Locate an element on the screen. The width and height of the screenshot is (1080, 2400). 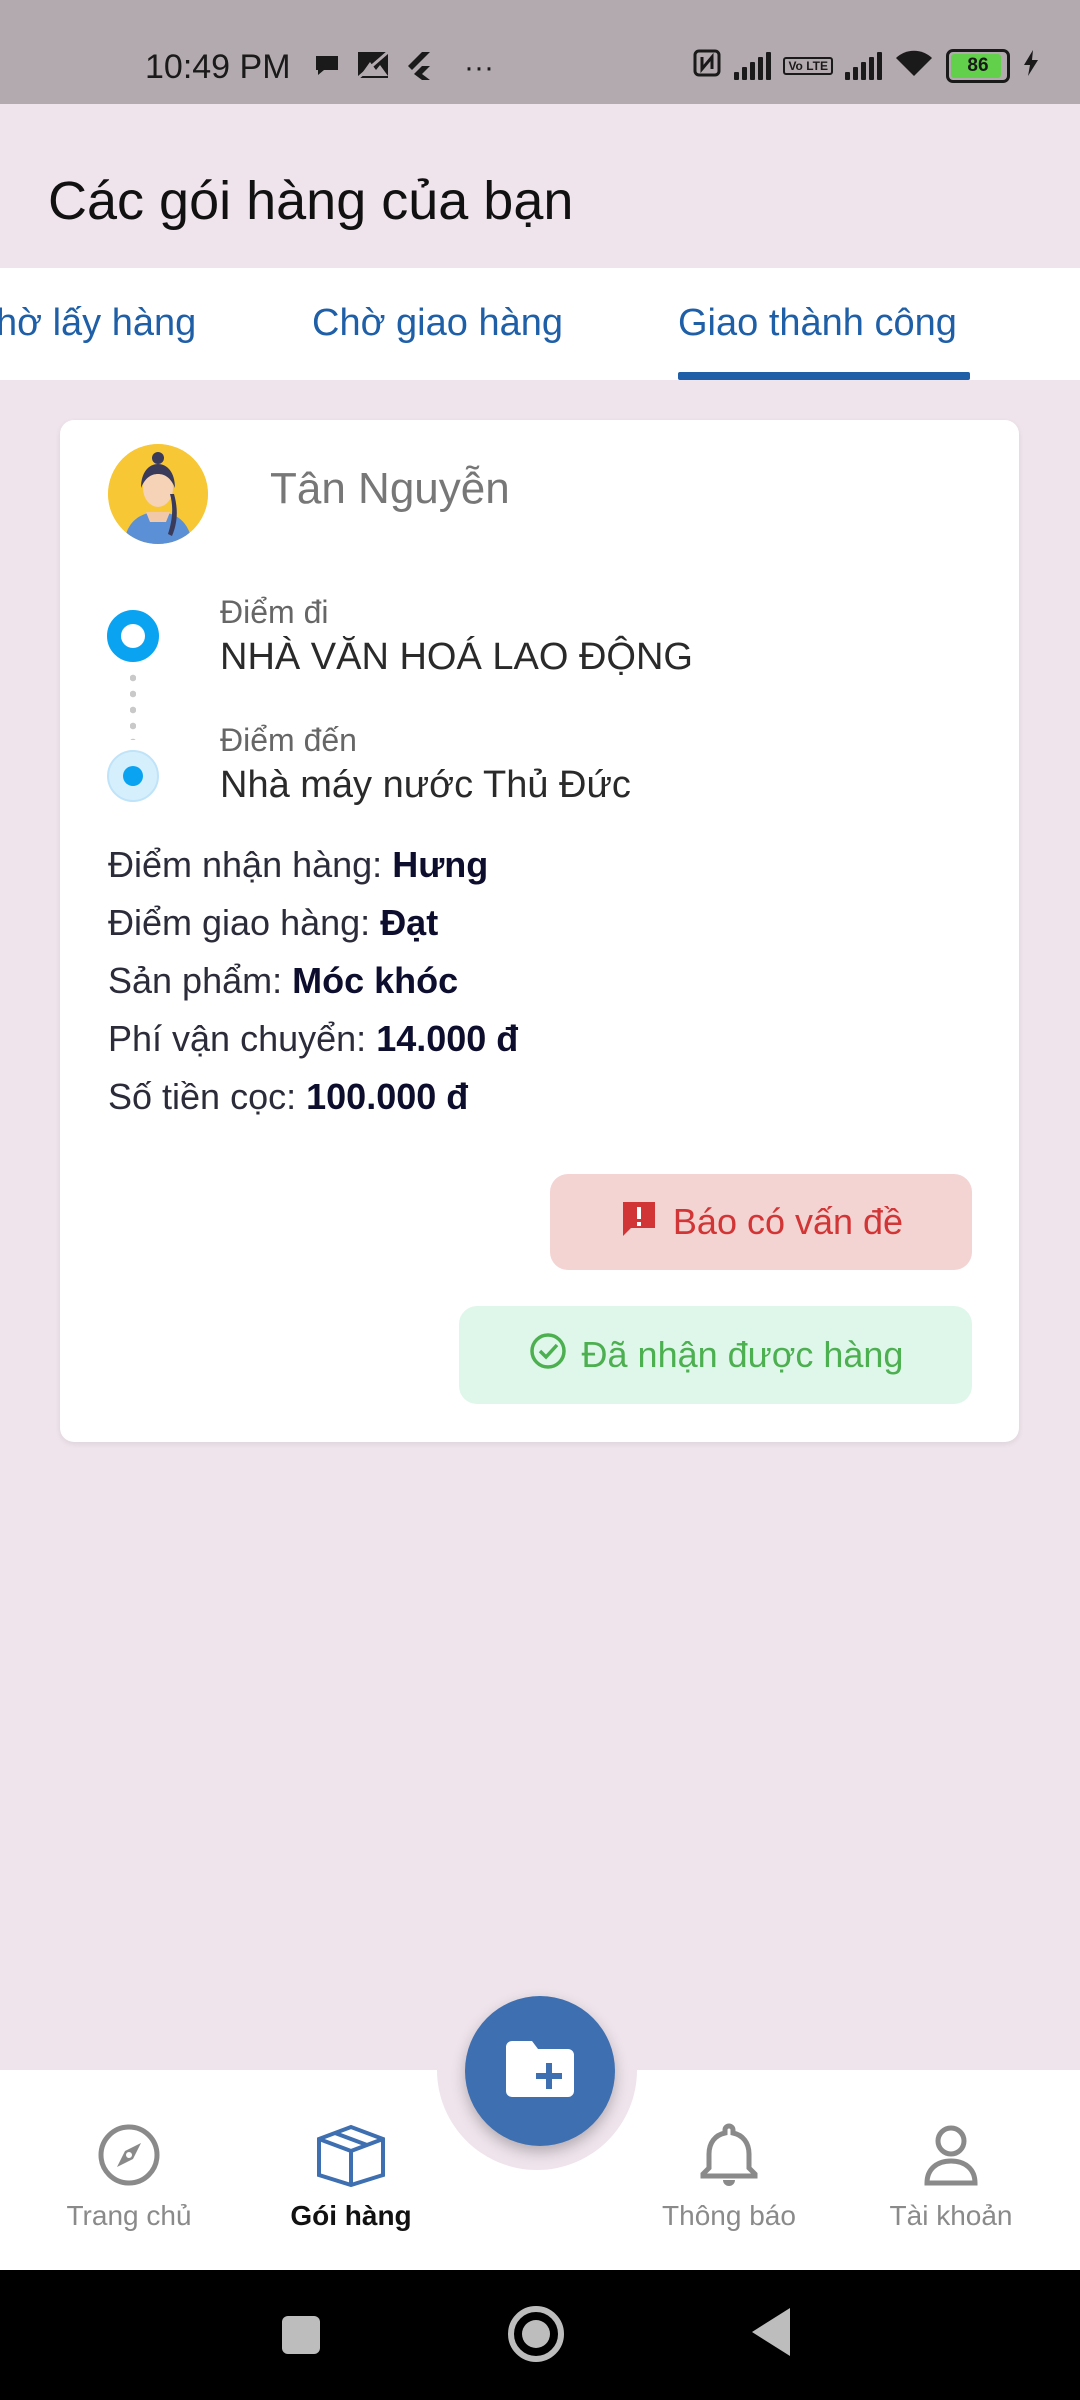
add-package-fab is located at coordinates (540, 2071).